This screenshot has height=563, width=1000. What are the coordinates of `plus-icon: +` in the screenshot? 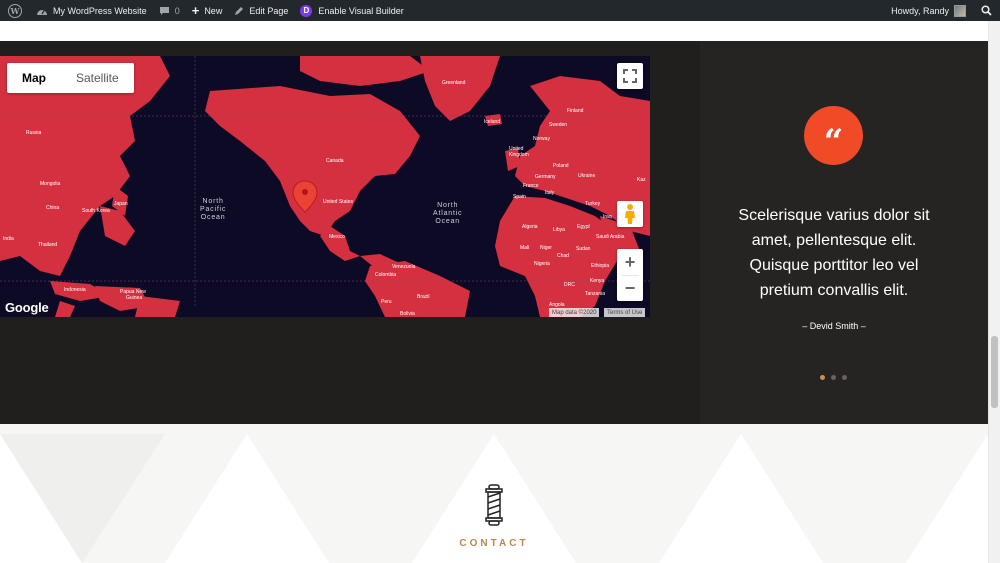 It's located at (195, 10).